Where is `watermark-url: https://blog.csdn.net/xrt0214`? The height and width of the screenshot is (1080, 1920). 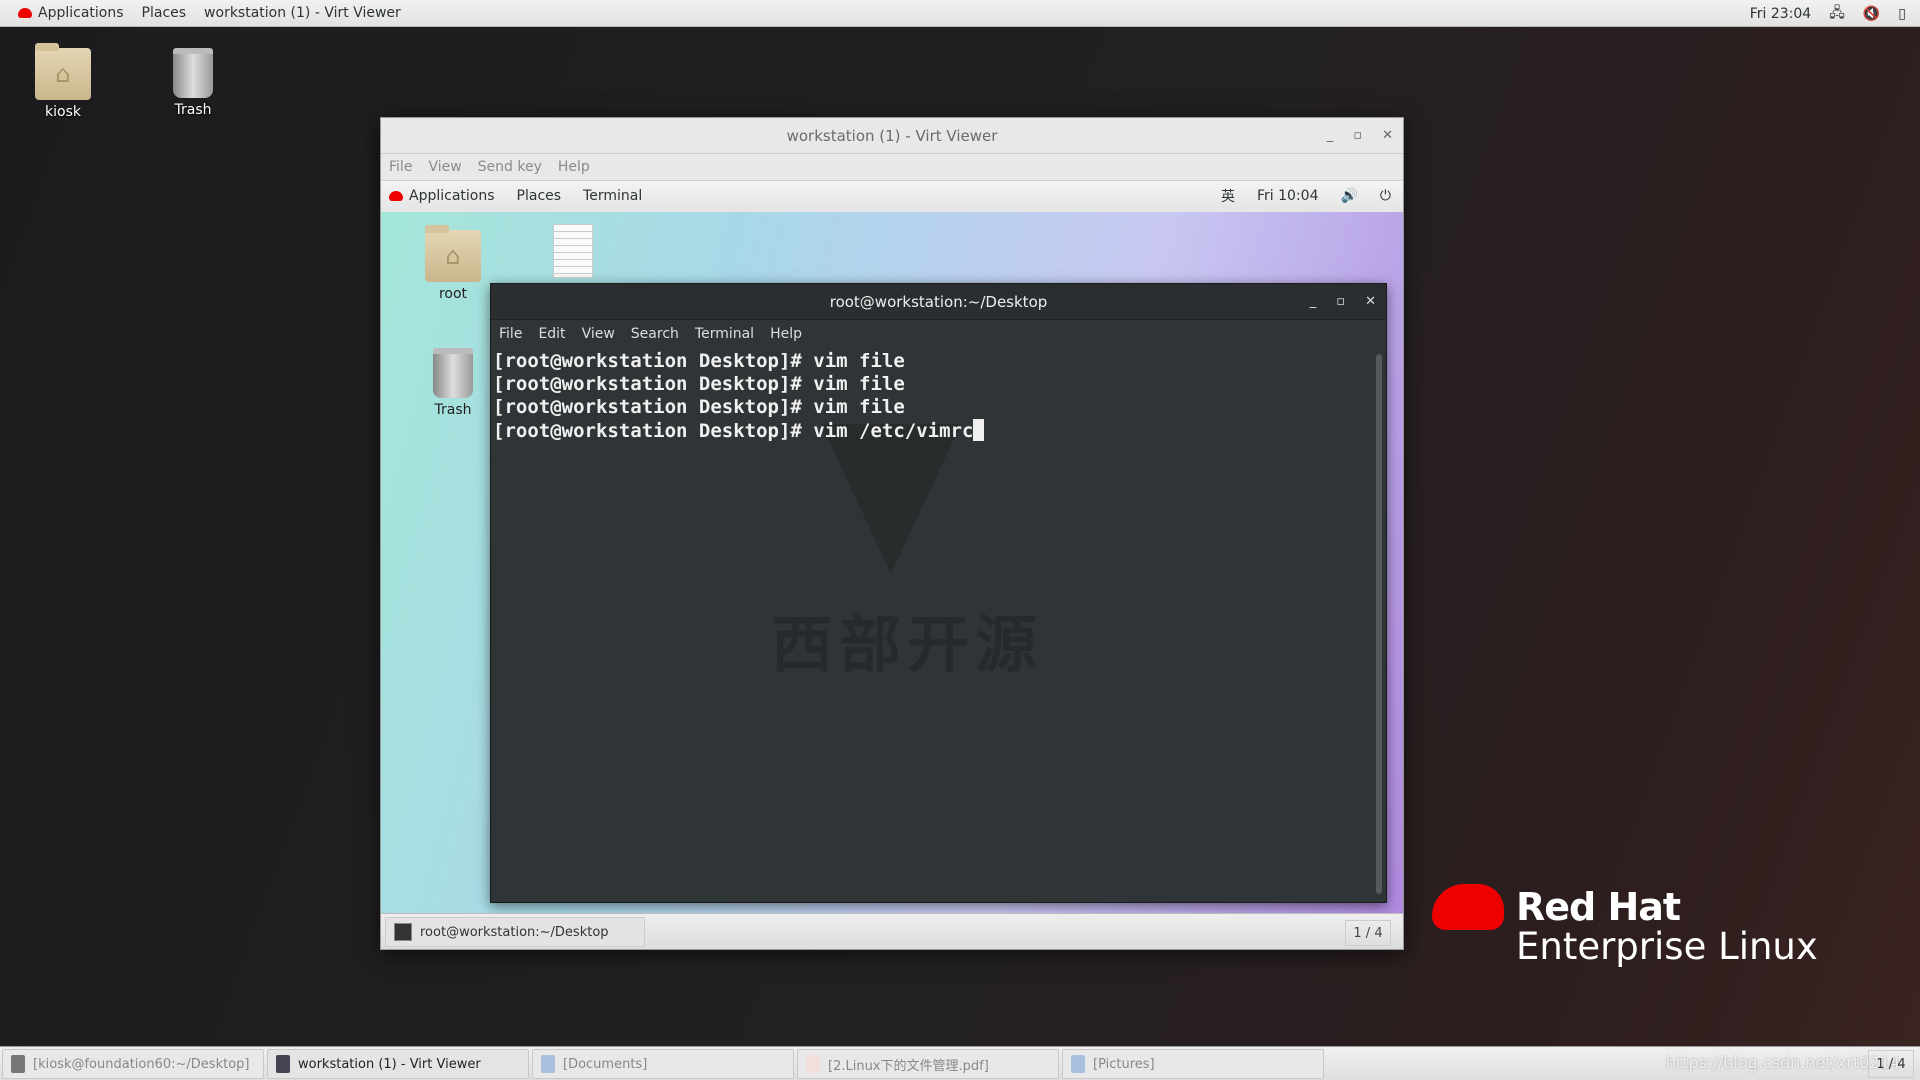
watermark-url: https://blog.csdn.net/xrt0214 is located at coordinates (1782, 1062).